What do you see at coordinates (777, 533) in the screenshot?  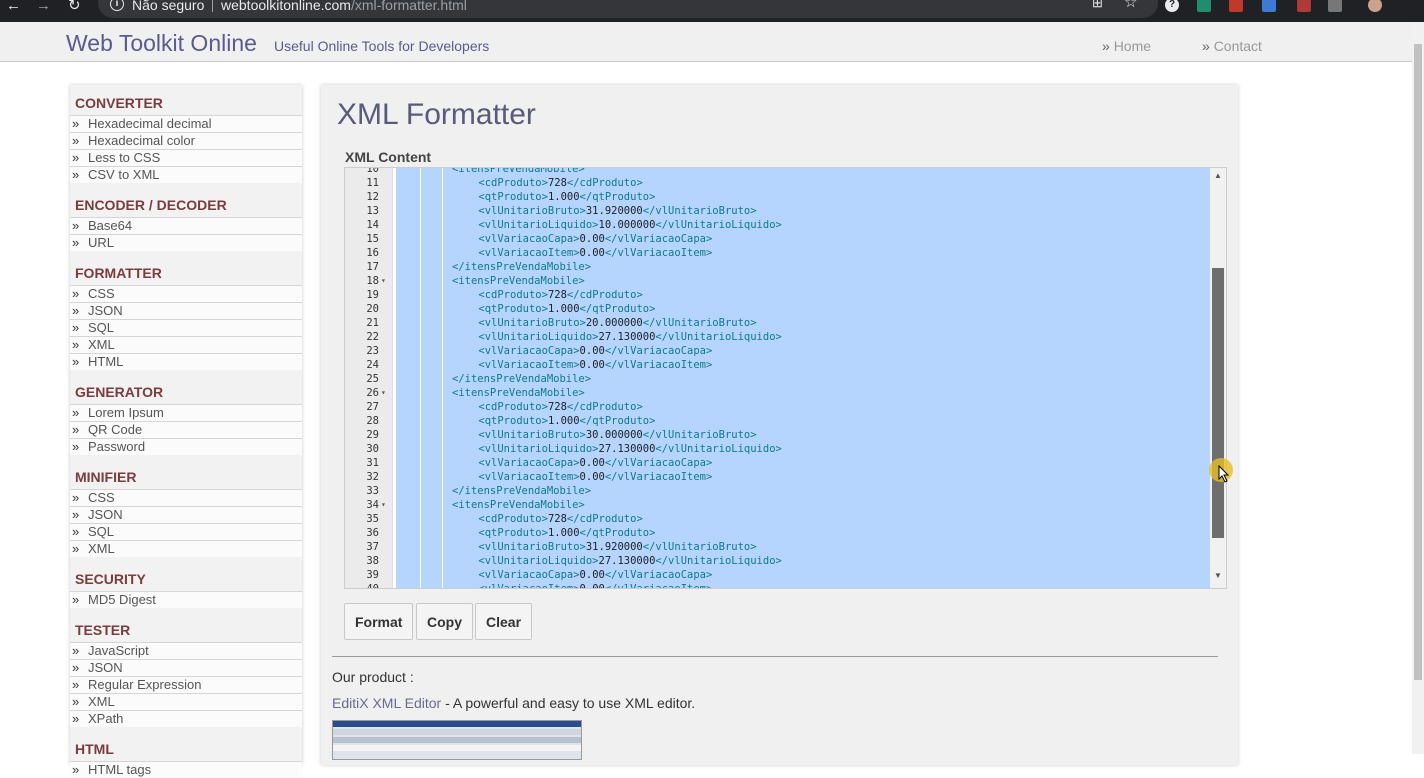 I see `code-line: 36 <qtProduto>1.000</qtProduto>` at bounding box center [777, 533].